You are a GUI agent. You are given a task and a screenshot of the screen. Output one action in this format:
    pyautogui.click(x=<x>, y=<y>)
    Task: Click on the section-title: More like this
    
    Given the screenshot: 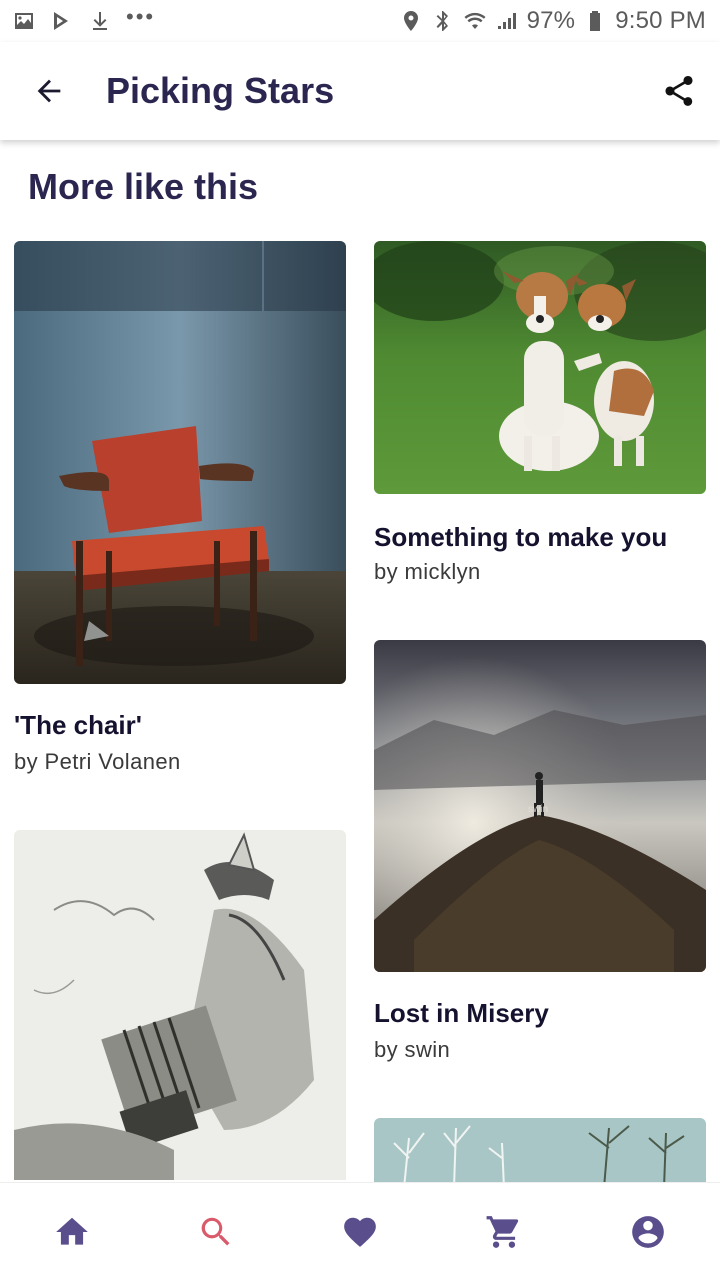 What is the action you would take?
    pyautogui.click(x=143, y=186)
    